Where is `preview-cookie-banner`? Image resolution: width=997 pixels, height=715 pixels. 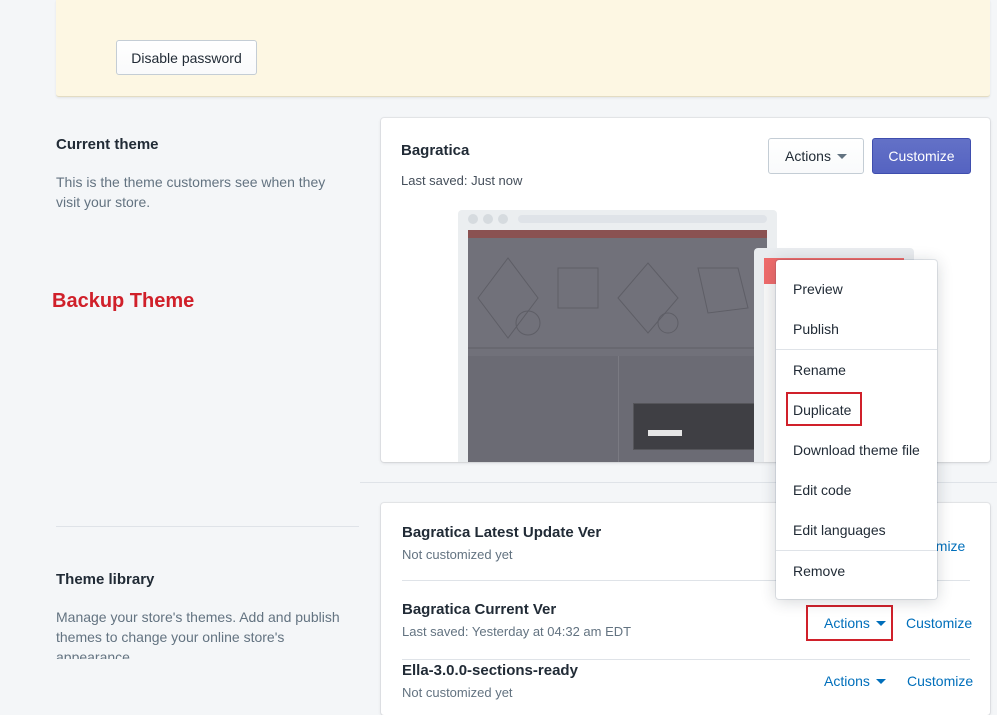
preview-cookie-banner is located at coordinates (694, 426).